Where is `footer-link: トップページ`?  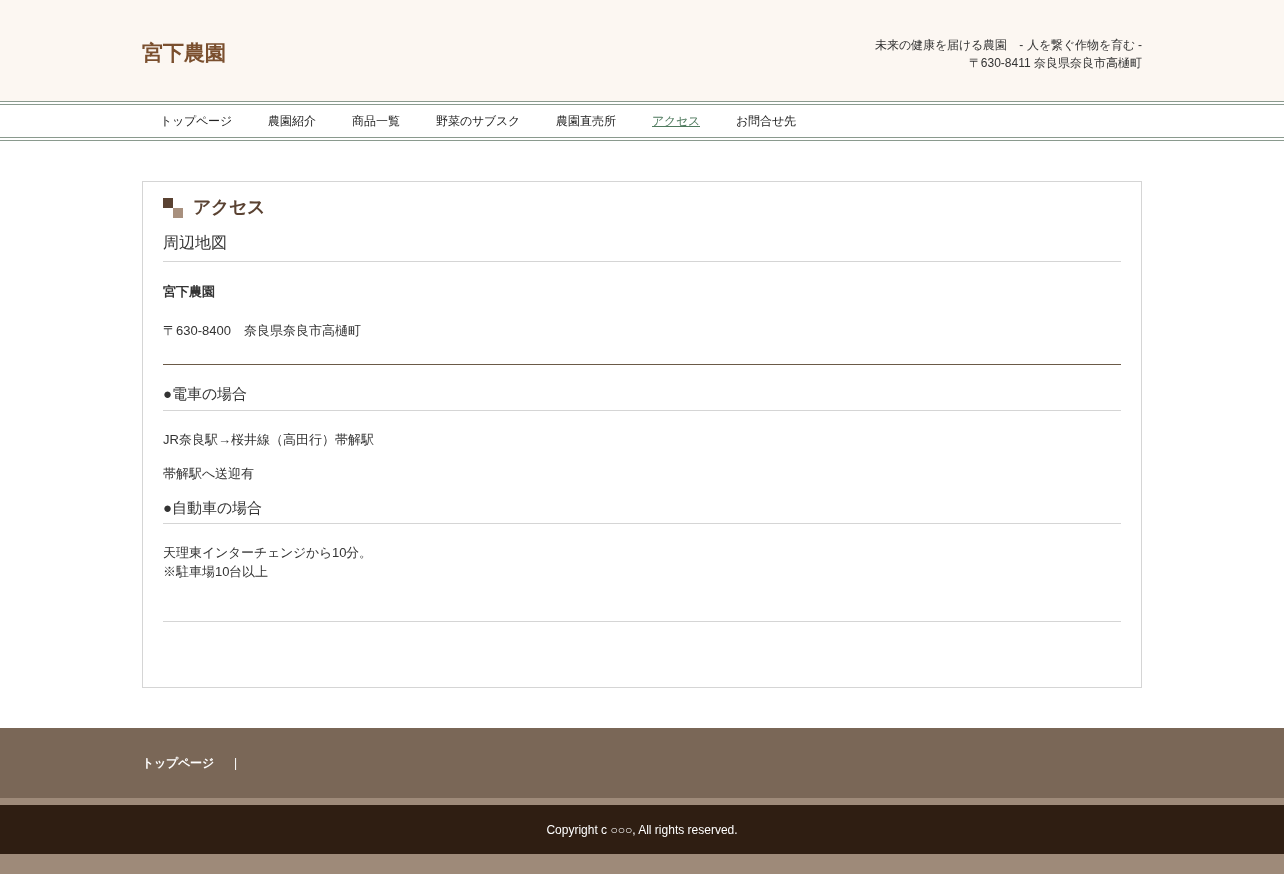
footer-link: トップページ is located at coordinates (178, 763).